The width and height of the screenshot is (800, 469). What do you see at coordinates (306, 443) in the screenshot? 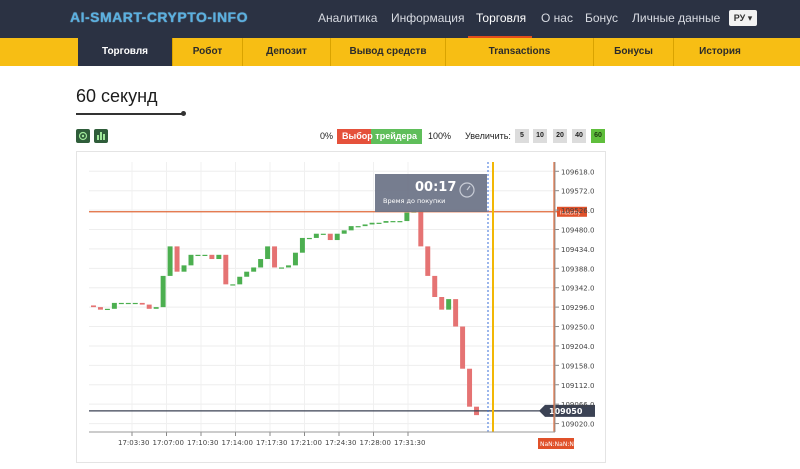
I see `x-tick-label: 17:21:00` at bounding box center [306, 443].